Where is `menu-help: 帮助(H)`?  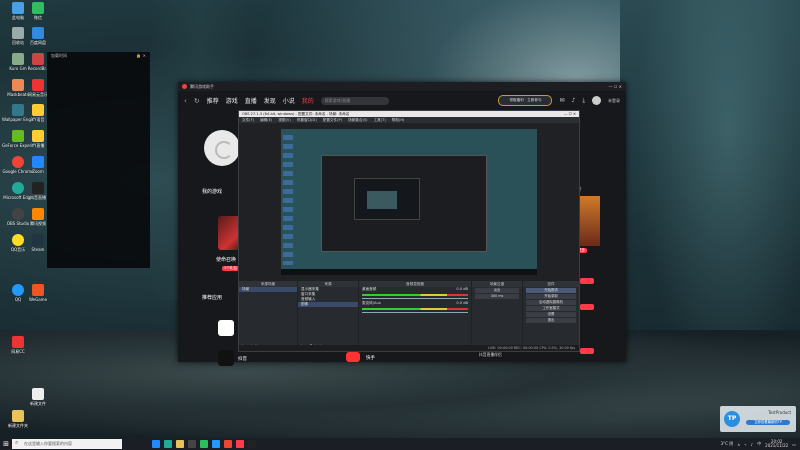 menu-help: 帮助(H) is located at coordinates (398, 120).